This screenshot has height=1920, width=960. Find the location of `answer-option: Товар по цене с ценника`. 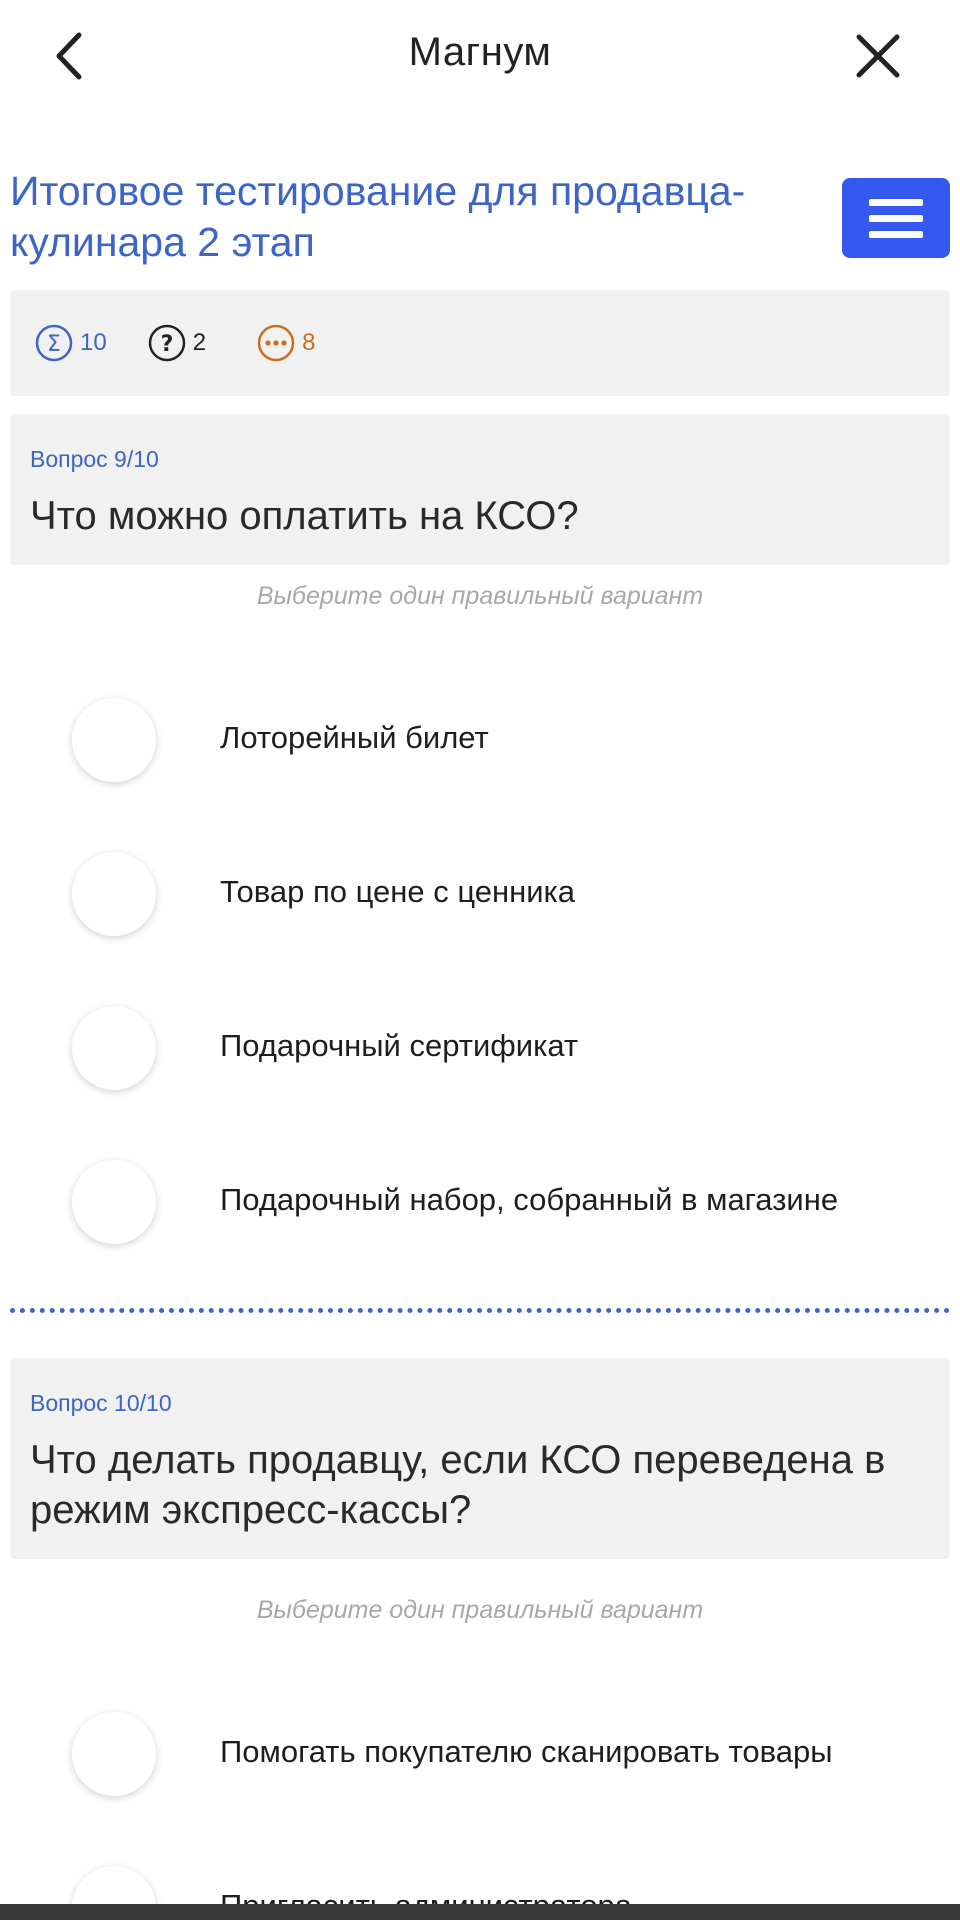

answer-option: Товар по цене с ценника is located at coordinates (480, 894).